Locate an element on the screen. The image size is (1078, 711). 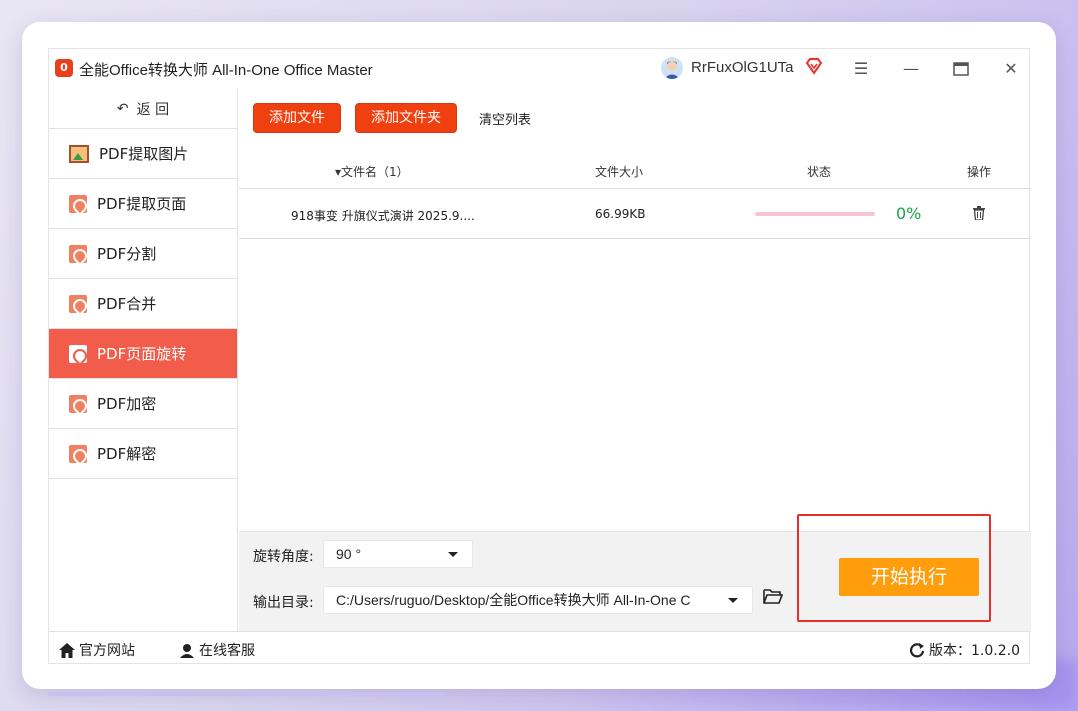
rotation-angle-label: 旋转角度: is located at coordinates (283, 557).